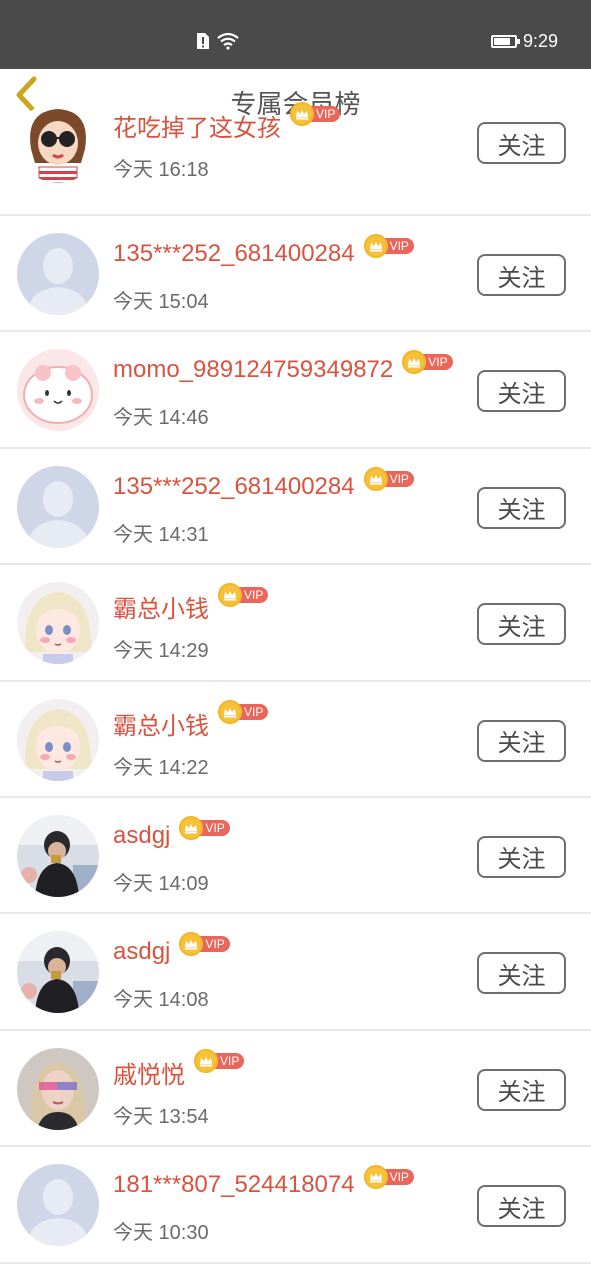  What do you see at coordinates (161, 767) in the screenshot?
I see `timestamp: 今天 14:22` at bounding box center [161, 767].